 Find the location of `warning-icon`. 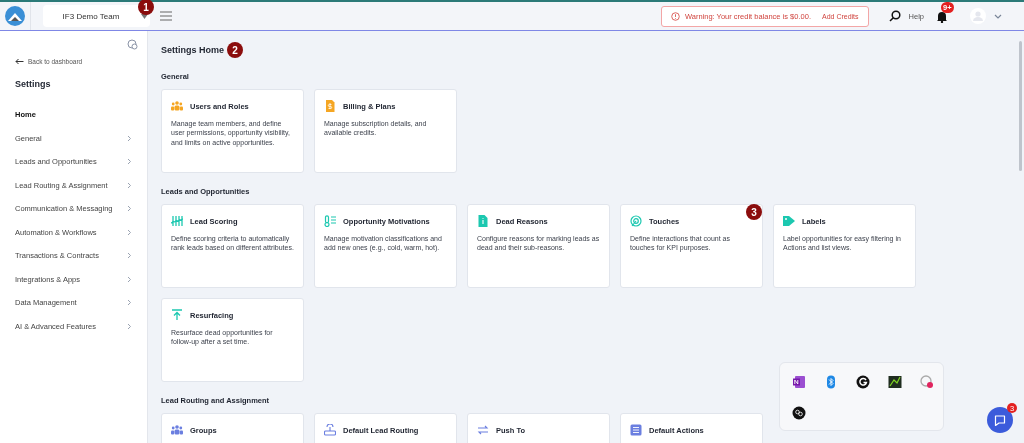

warning-icon is located at coordinates (675, 16).